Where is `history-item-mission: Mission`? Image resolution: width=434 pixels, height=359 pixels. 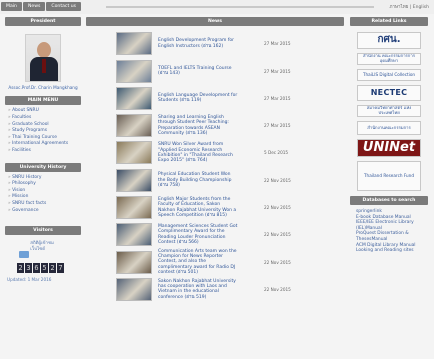
history-item-mission: Mission is located at coordinates (43, 197).